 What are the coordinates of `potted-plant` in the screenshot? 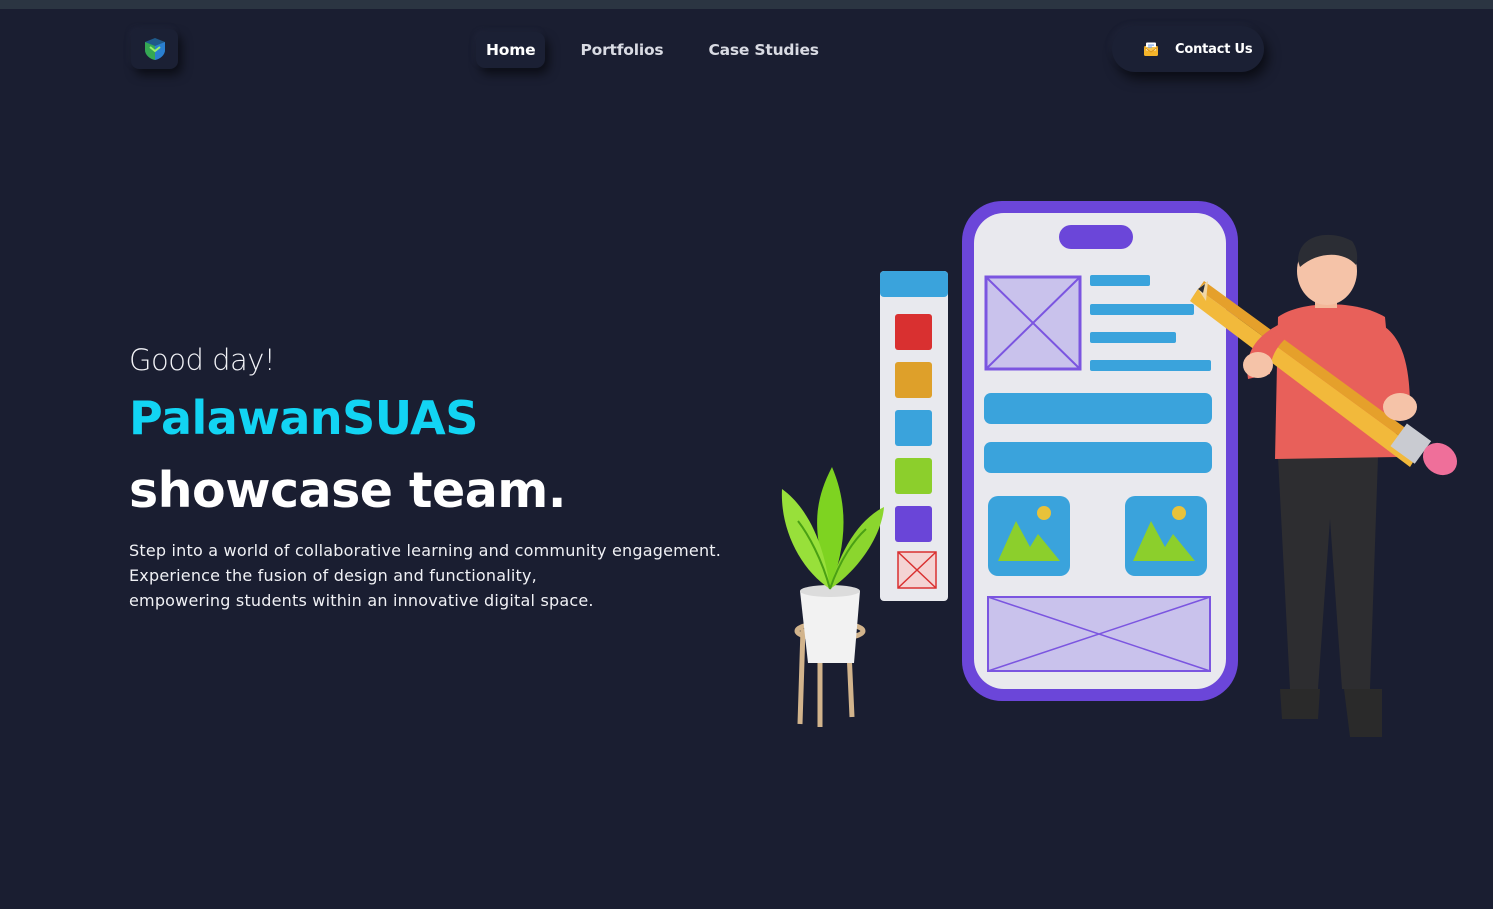 It's located at (832, 597).